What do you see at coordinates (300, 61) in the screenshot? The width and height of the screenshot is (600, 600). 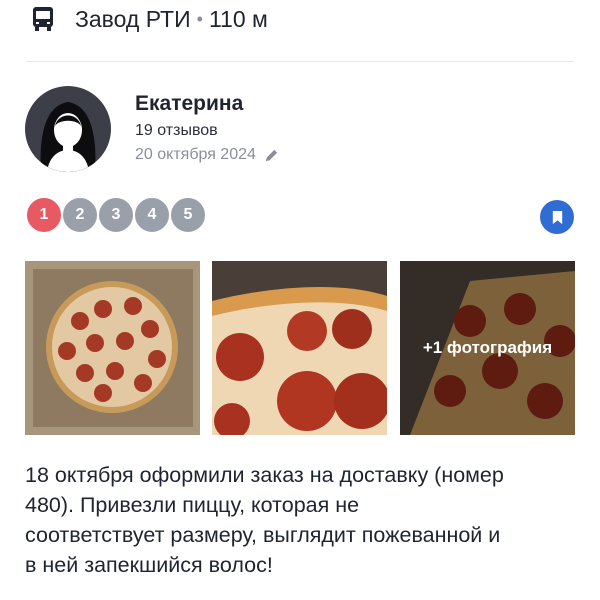 I see `divider` at bounding box center [300, 61].